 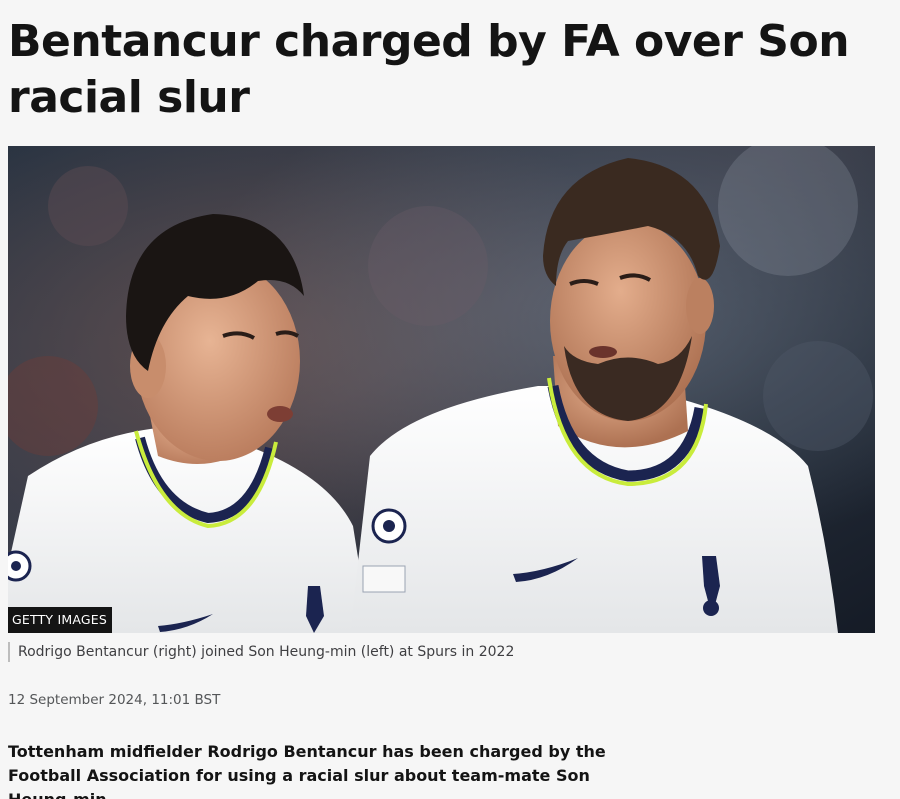 What do you see at coordinates (114, 700) in the screenshot?
I see `publish-timestamp: 12 September 2024, 11:01 BST` at bounding box center [114, 700].